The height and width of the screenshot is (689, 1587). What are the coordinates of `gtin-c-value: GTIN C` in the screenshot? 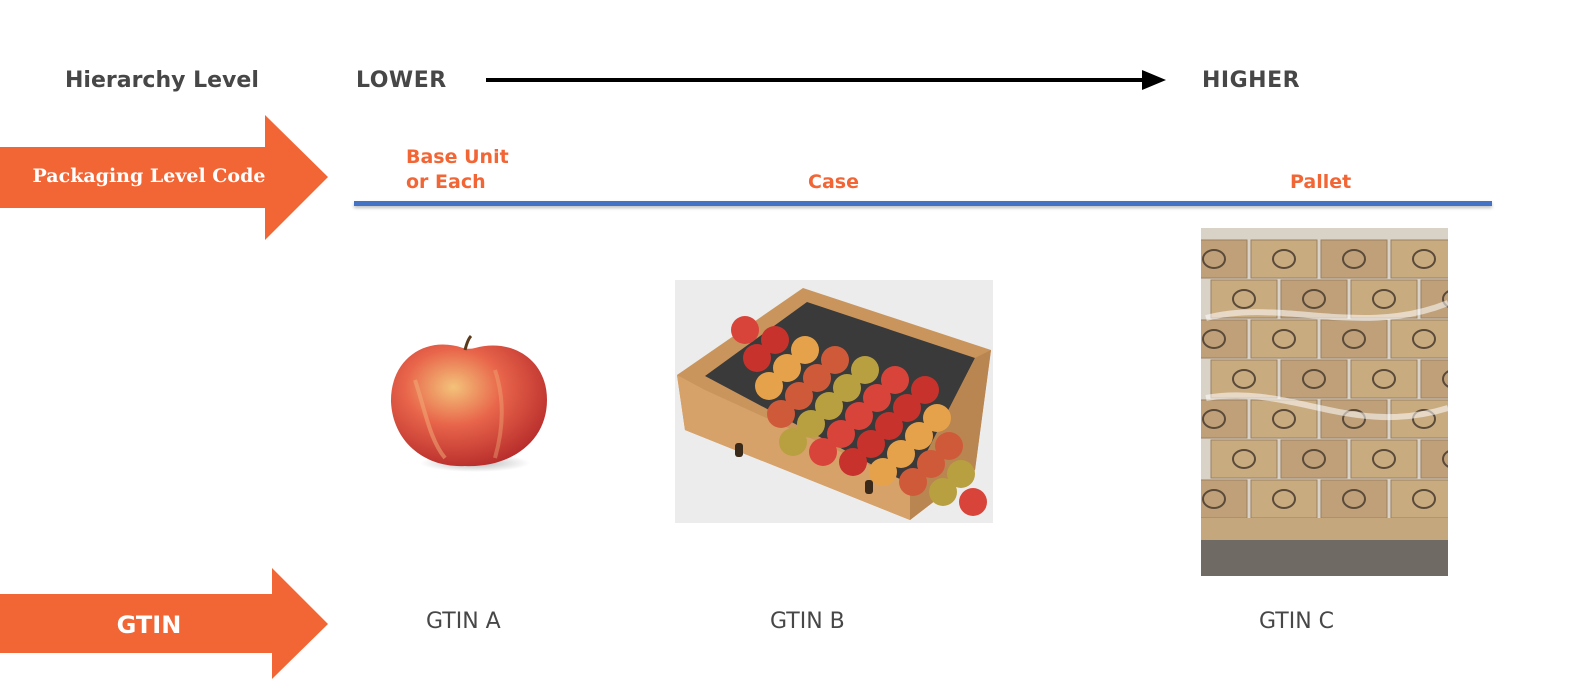 It's located at (1297, 621).